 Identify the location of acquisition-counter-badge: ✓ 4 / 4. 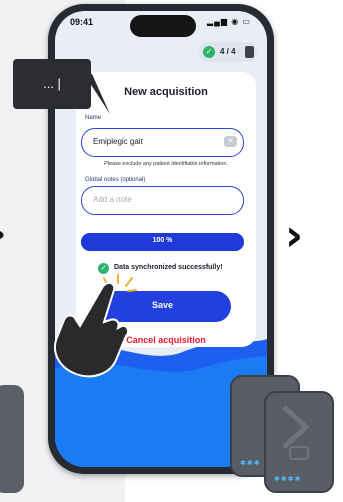
(227, 52).